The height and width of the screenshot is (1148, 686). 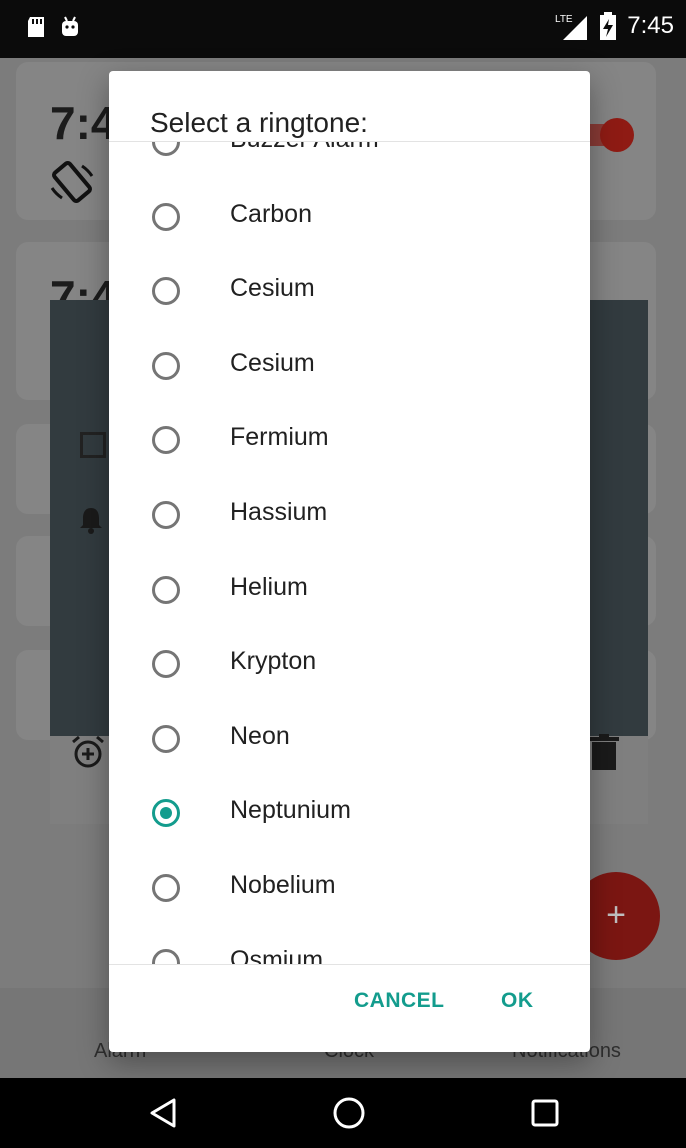 What do you see at coordinates (273, 661) in the screenshot?
I see `ringtone-label: Krypton` at bounding box center [273, 661].